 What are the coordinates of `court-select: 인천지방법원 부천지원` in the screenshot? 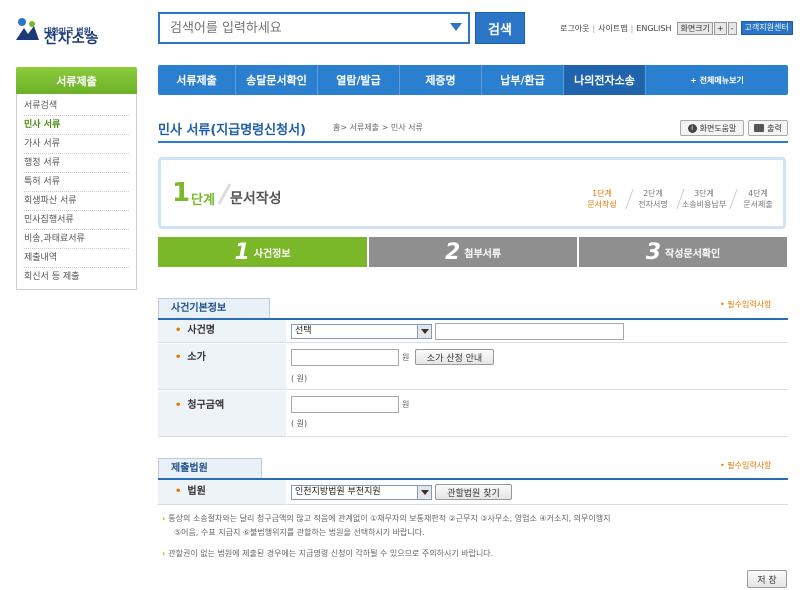 It's located at (361, 492).